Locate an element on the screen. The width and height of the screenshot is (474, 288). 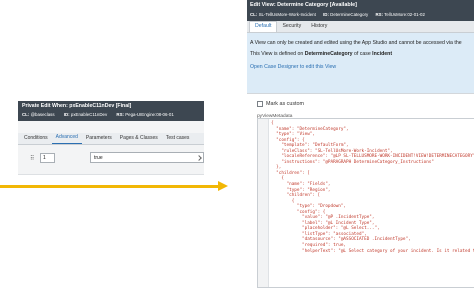
custom-section: Mark as custom pyViewMetadata is located at coordinates (360, 106).